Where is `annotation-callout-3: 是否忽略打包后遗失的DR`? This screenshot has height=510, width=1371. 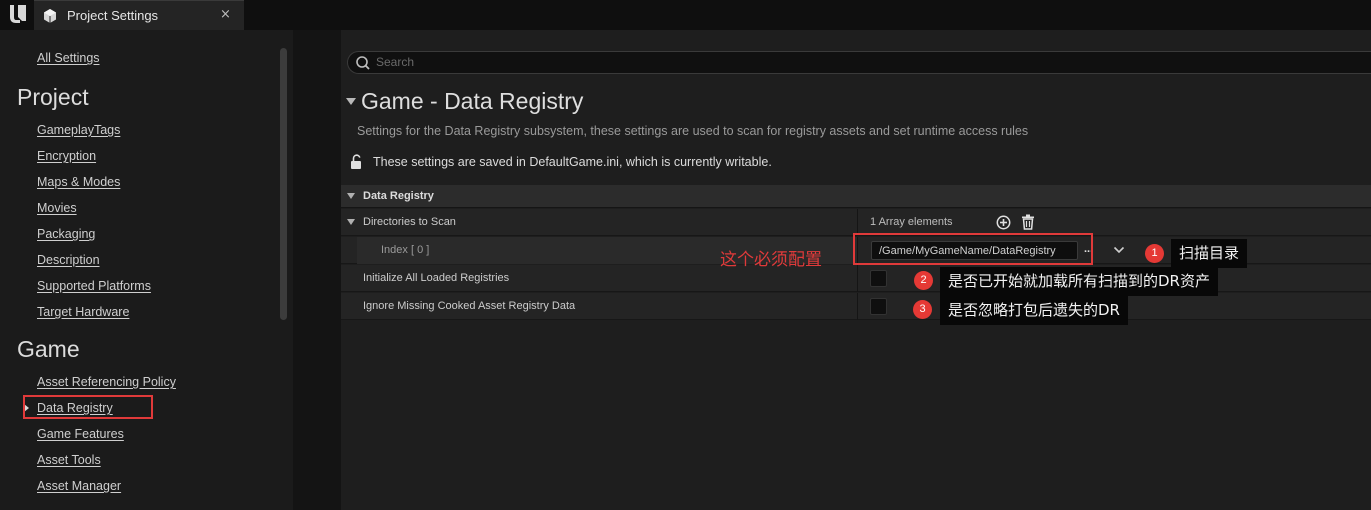 annotation-callout-3: 是否忽略打包后遗失的DR is located at coordinates (1034, 310).